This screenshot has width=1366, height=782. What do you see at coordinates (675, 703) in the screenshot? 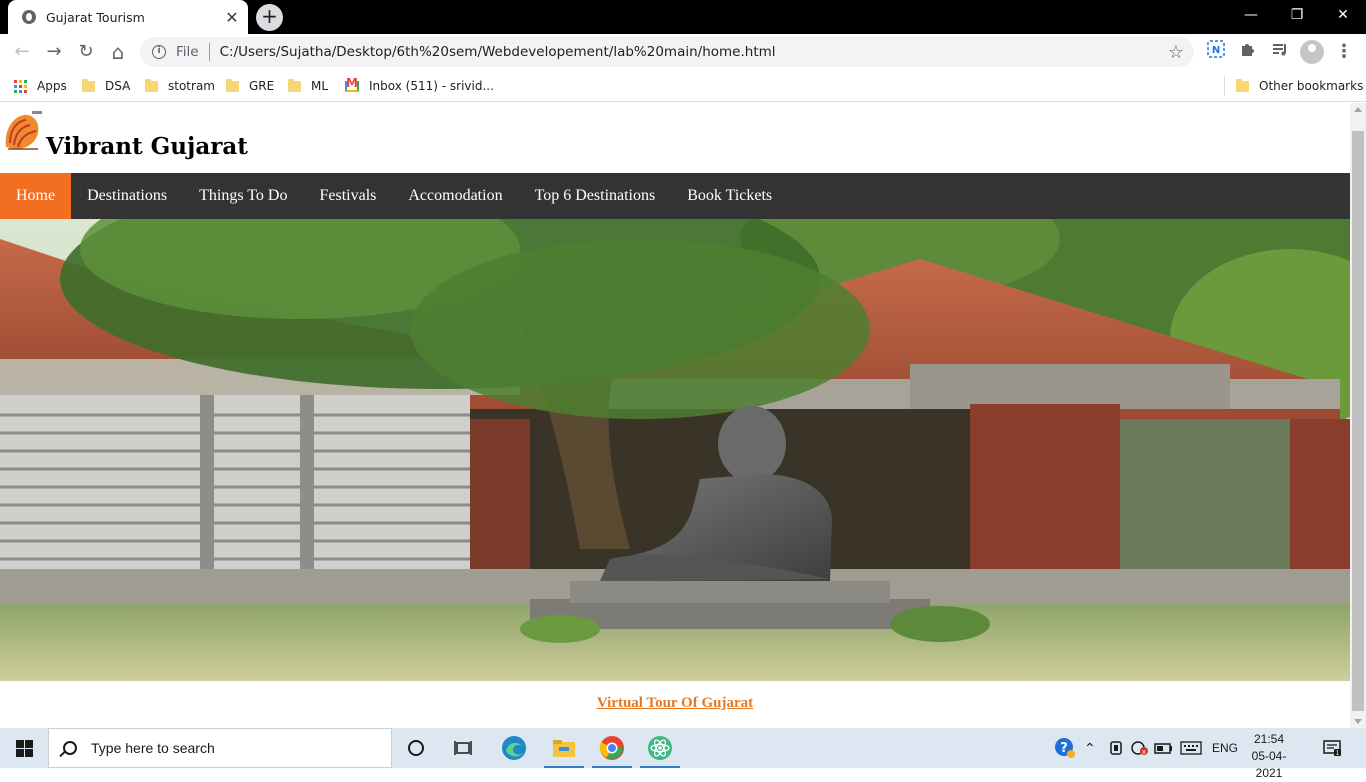
I see `virtual-tour-link: Virtual Tour Of Gujarat` at bounding box center [675, 703].